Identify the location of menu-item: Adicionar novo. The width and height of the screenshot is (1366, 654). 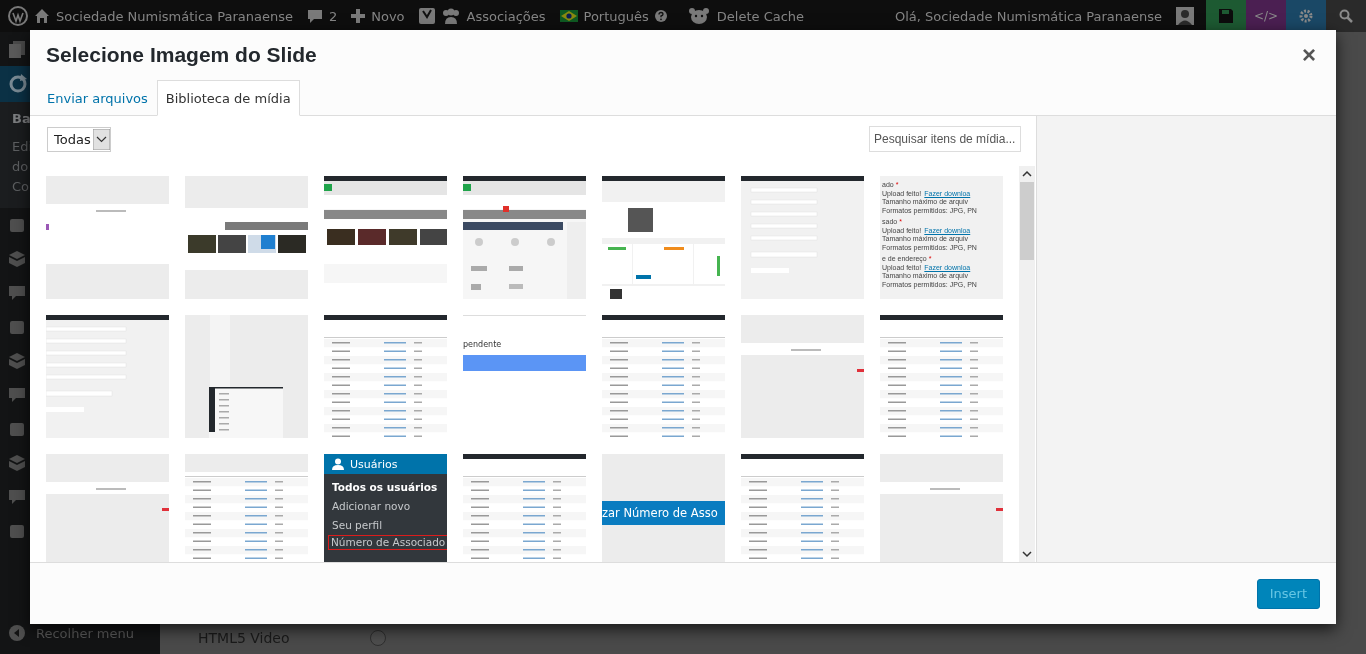
(371, 506).